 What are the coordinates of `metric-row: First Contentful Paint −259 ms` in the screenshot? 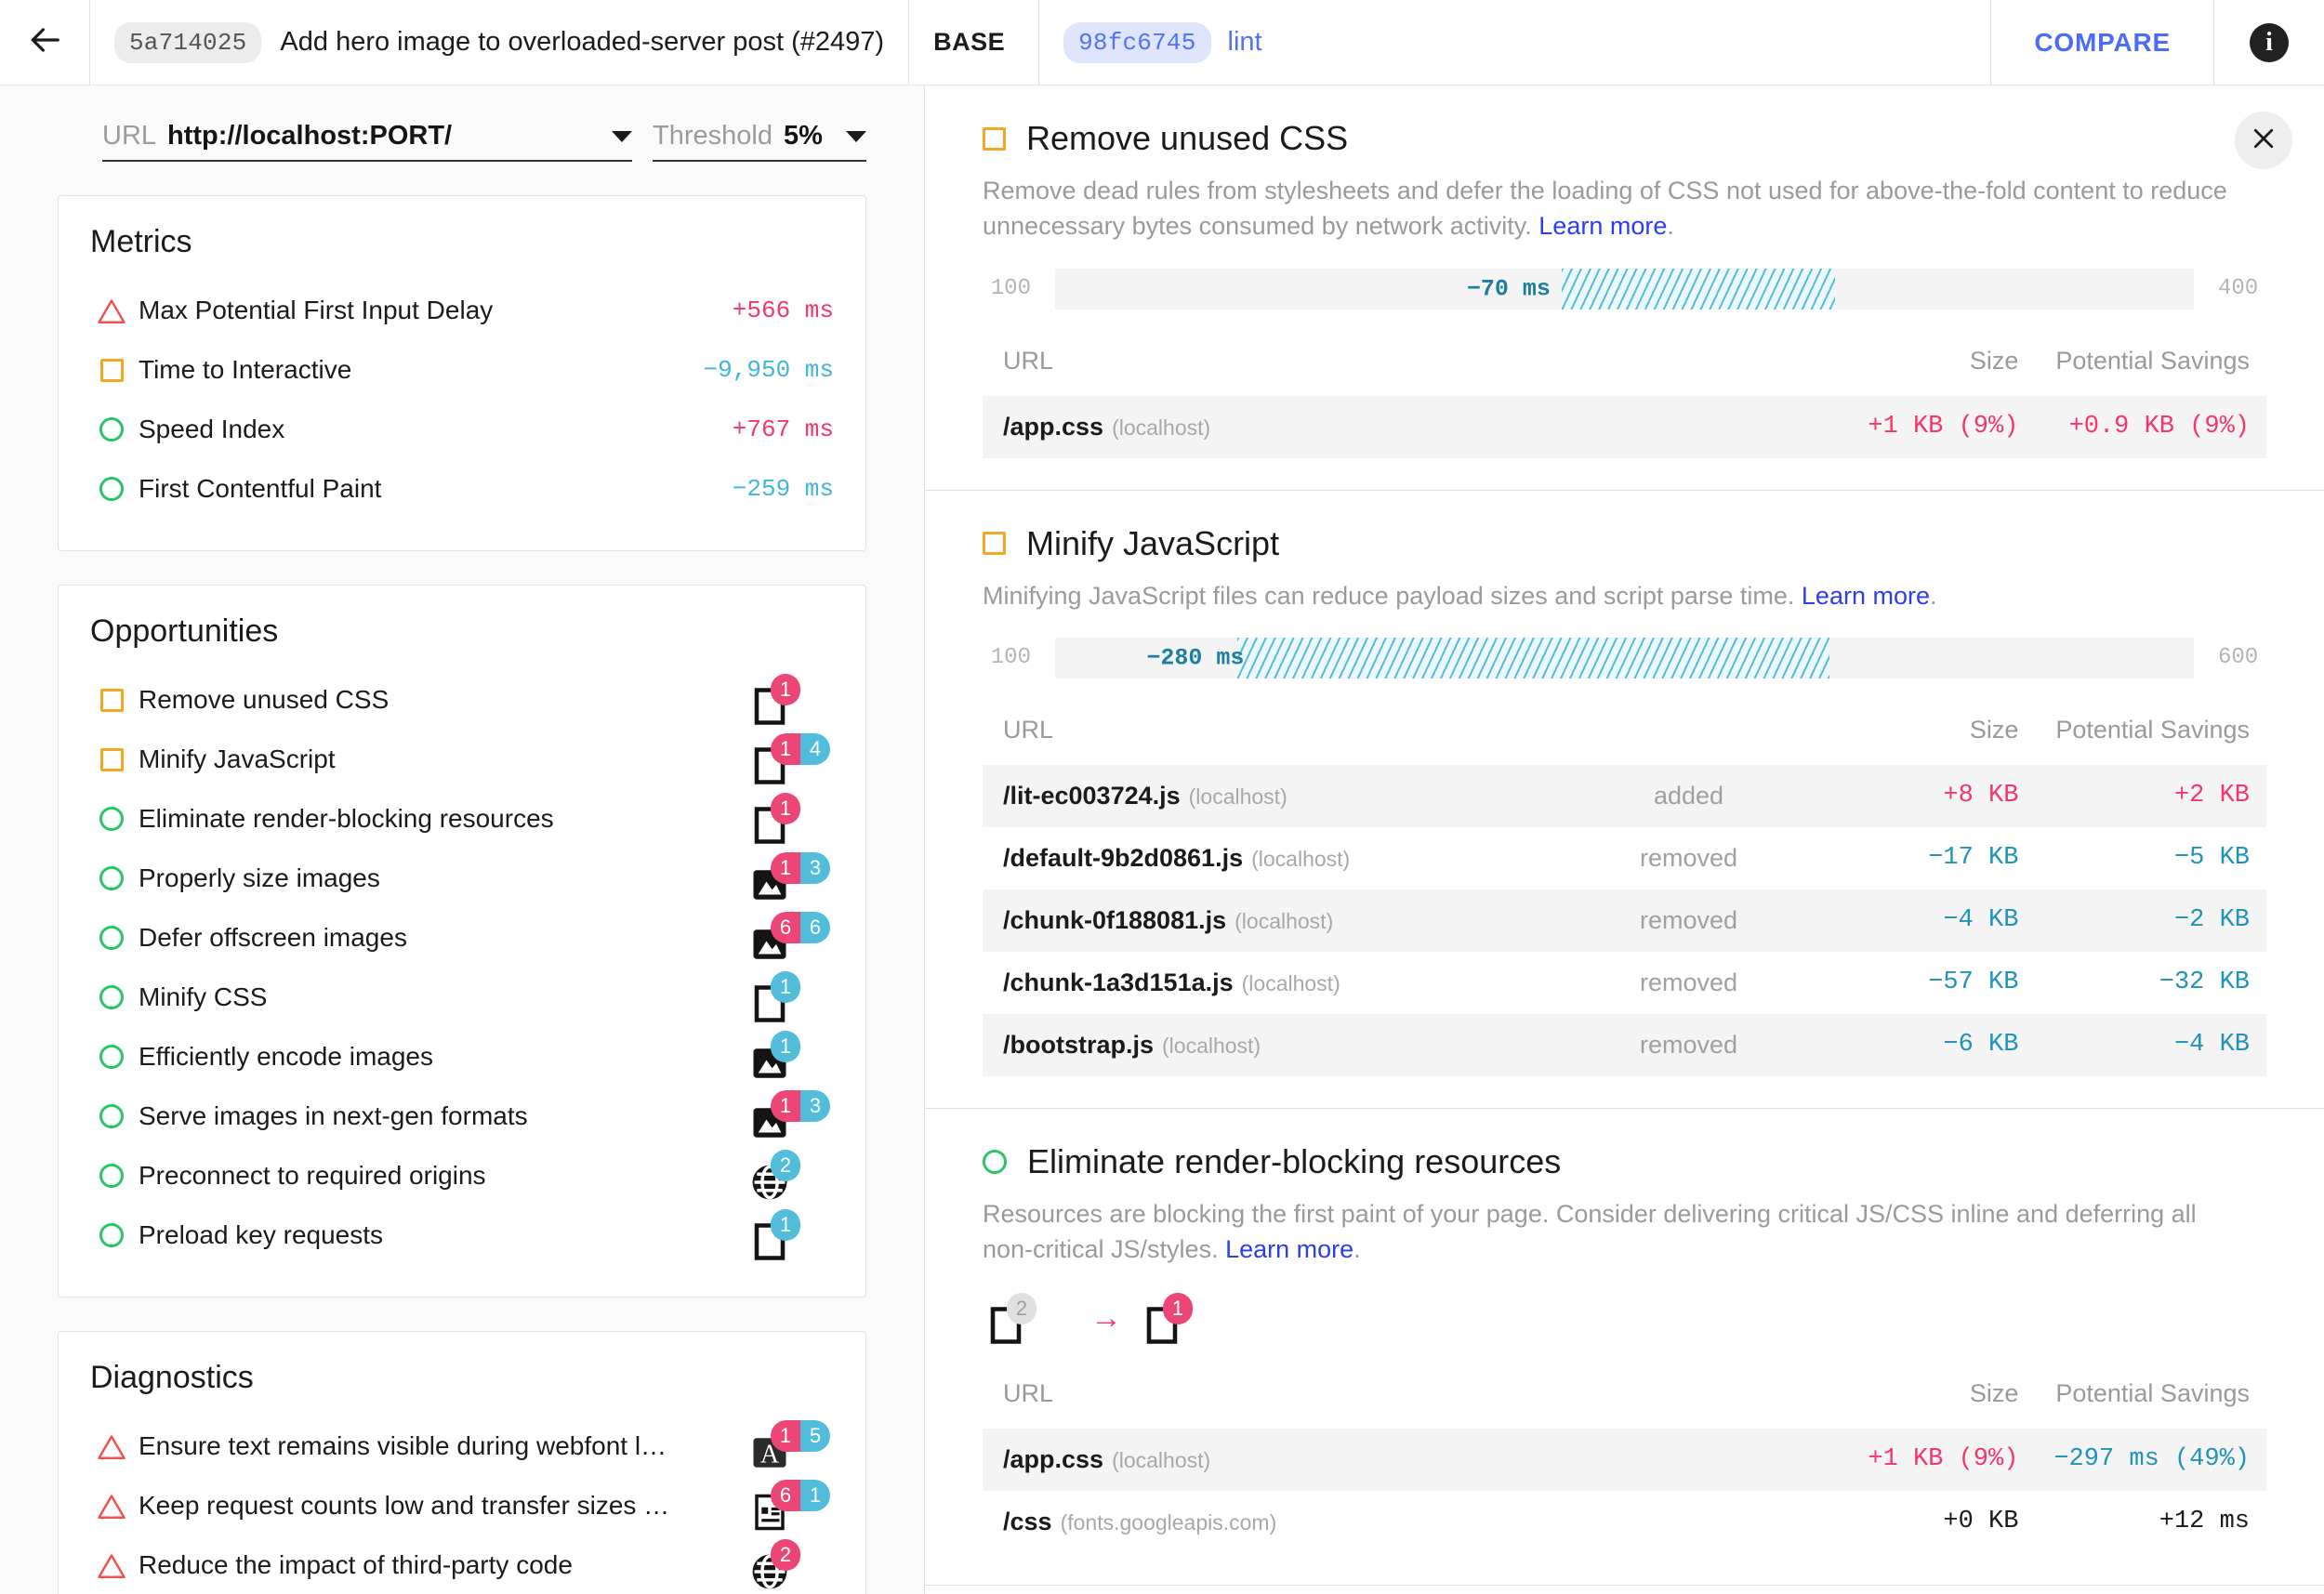 It's located at (462, 489).